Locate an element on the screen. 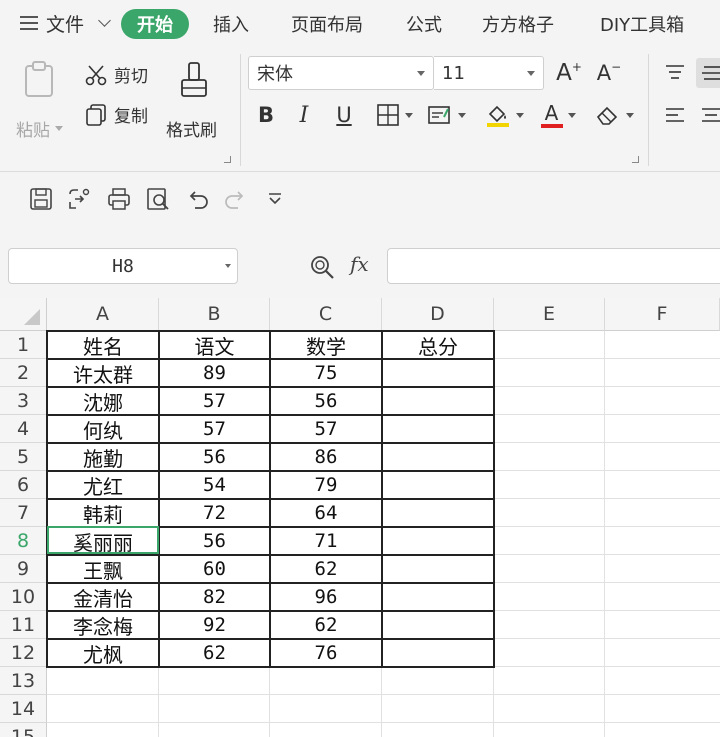  math-score-cell: 96 is located at coordinates (326, 597).